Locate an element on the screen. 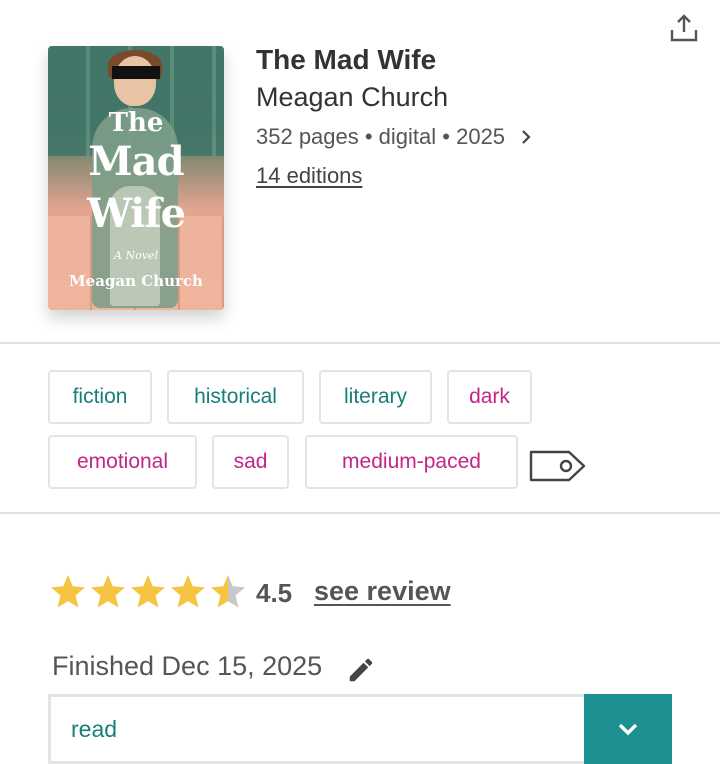 Image resolution: width=720 pixels, height=764 pixels. tag-emotional: emotional is located at coordinates (122, 462).